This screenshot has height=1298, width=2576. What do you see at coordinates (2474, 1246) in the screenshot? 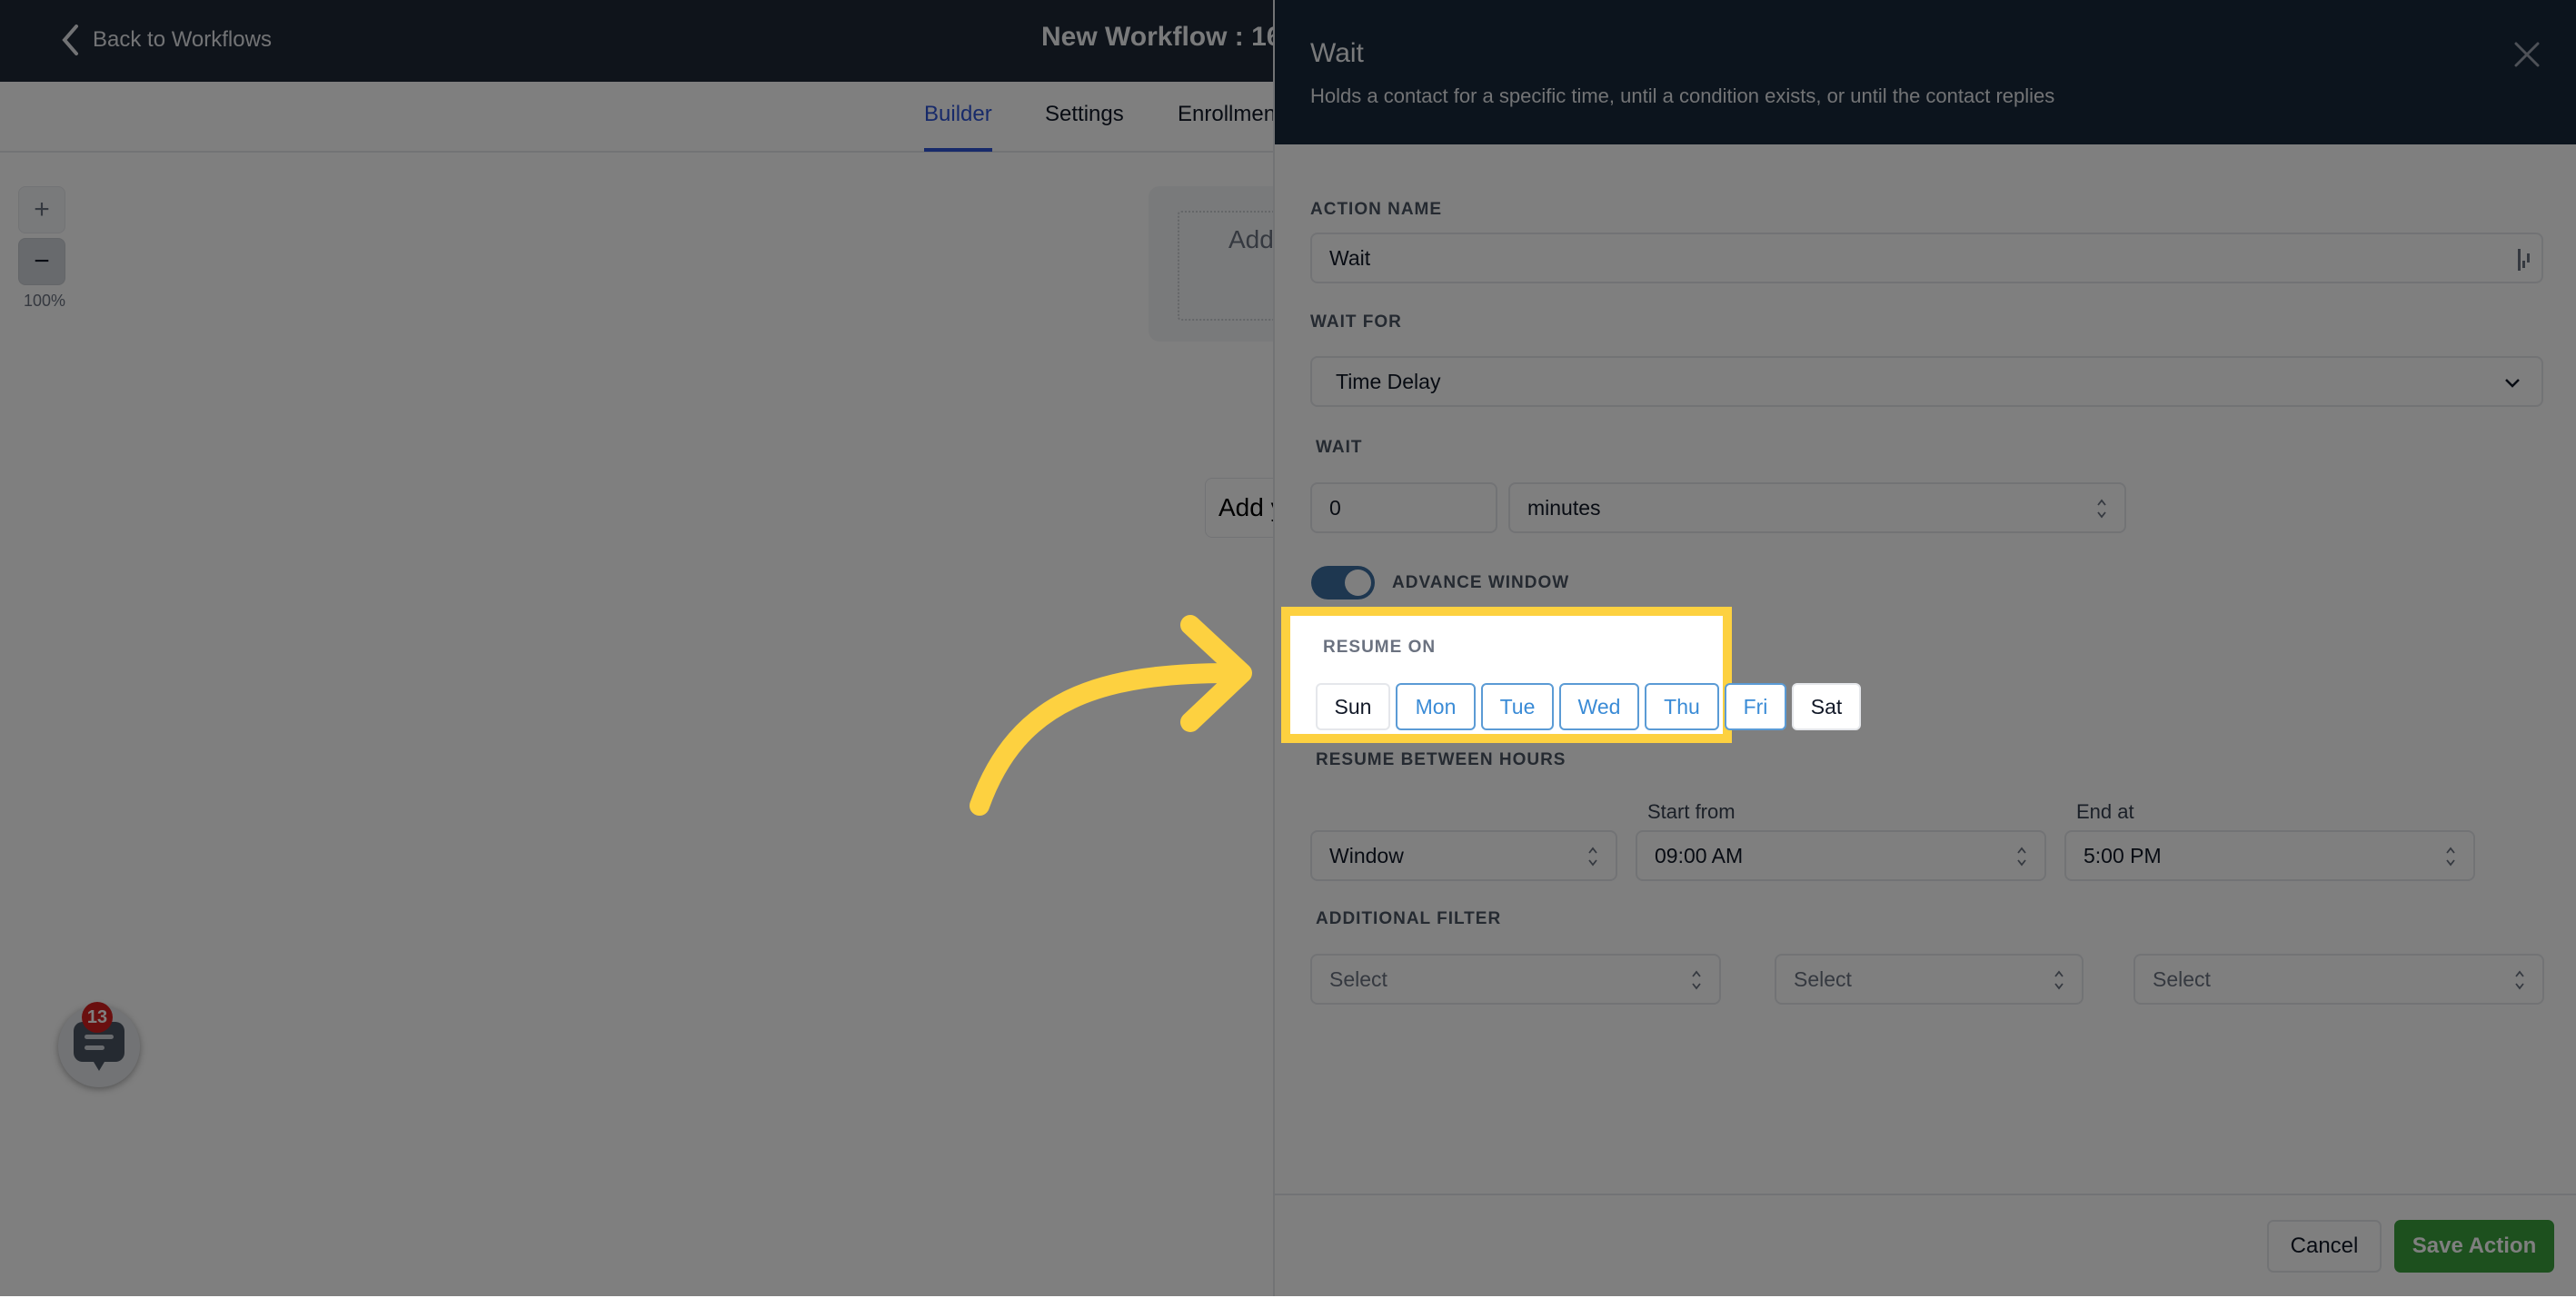
I see `save-action-button: Save Action` at bounding box center [2474, 1246].